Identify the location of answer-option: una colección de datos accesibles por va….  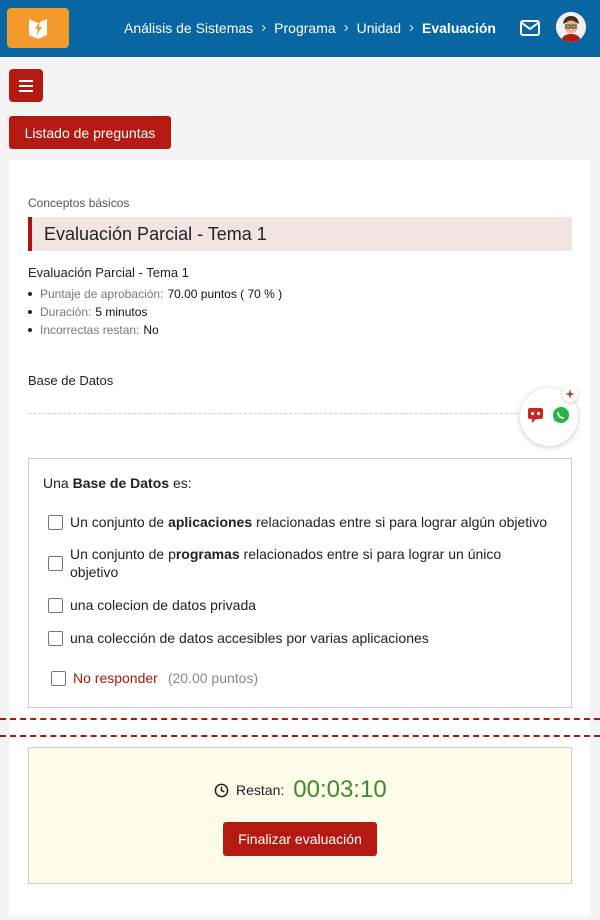
(303, 638).